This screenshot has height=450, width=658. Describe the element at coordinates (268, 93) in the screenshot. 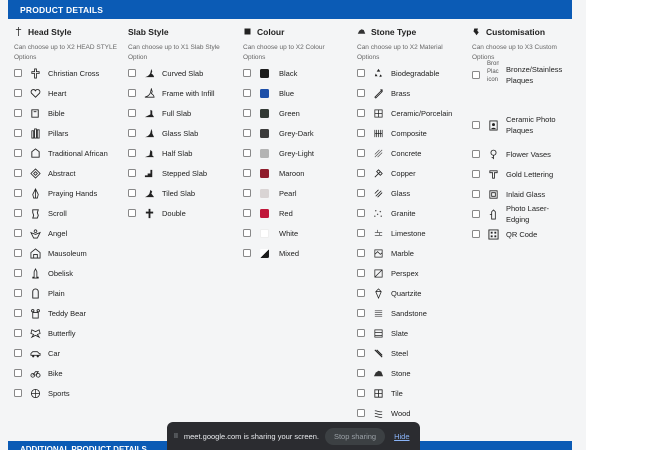

I see `option-blue: Blue` at that location.